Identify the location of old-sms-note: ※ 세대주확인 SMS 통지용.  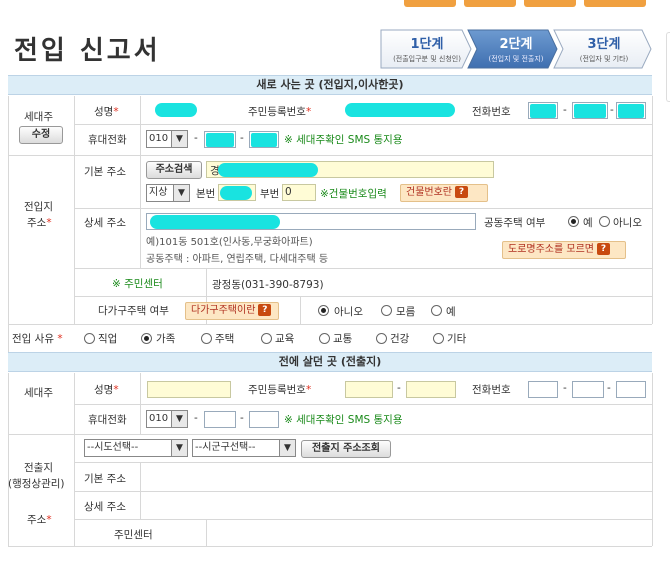
(343, 420).